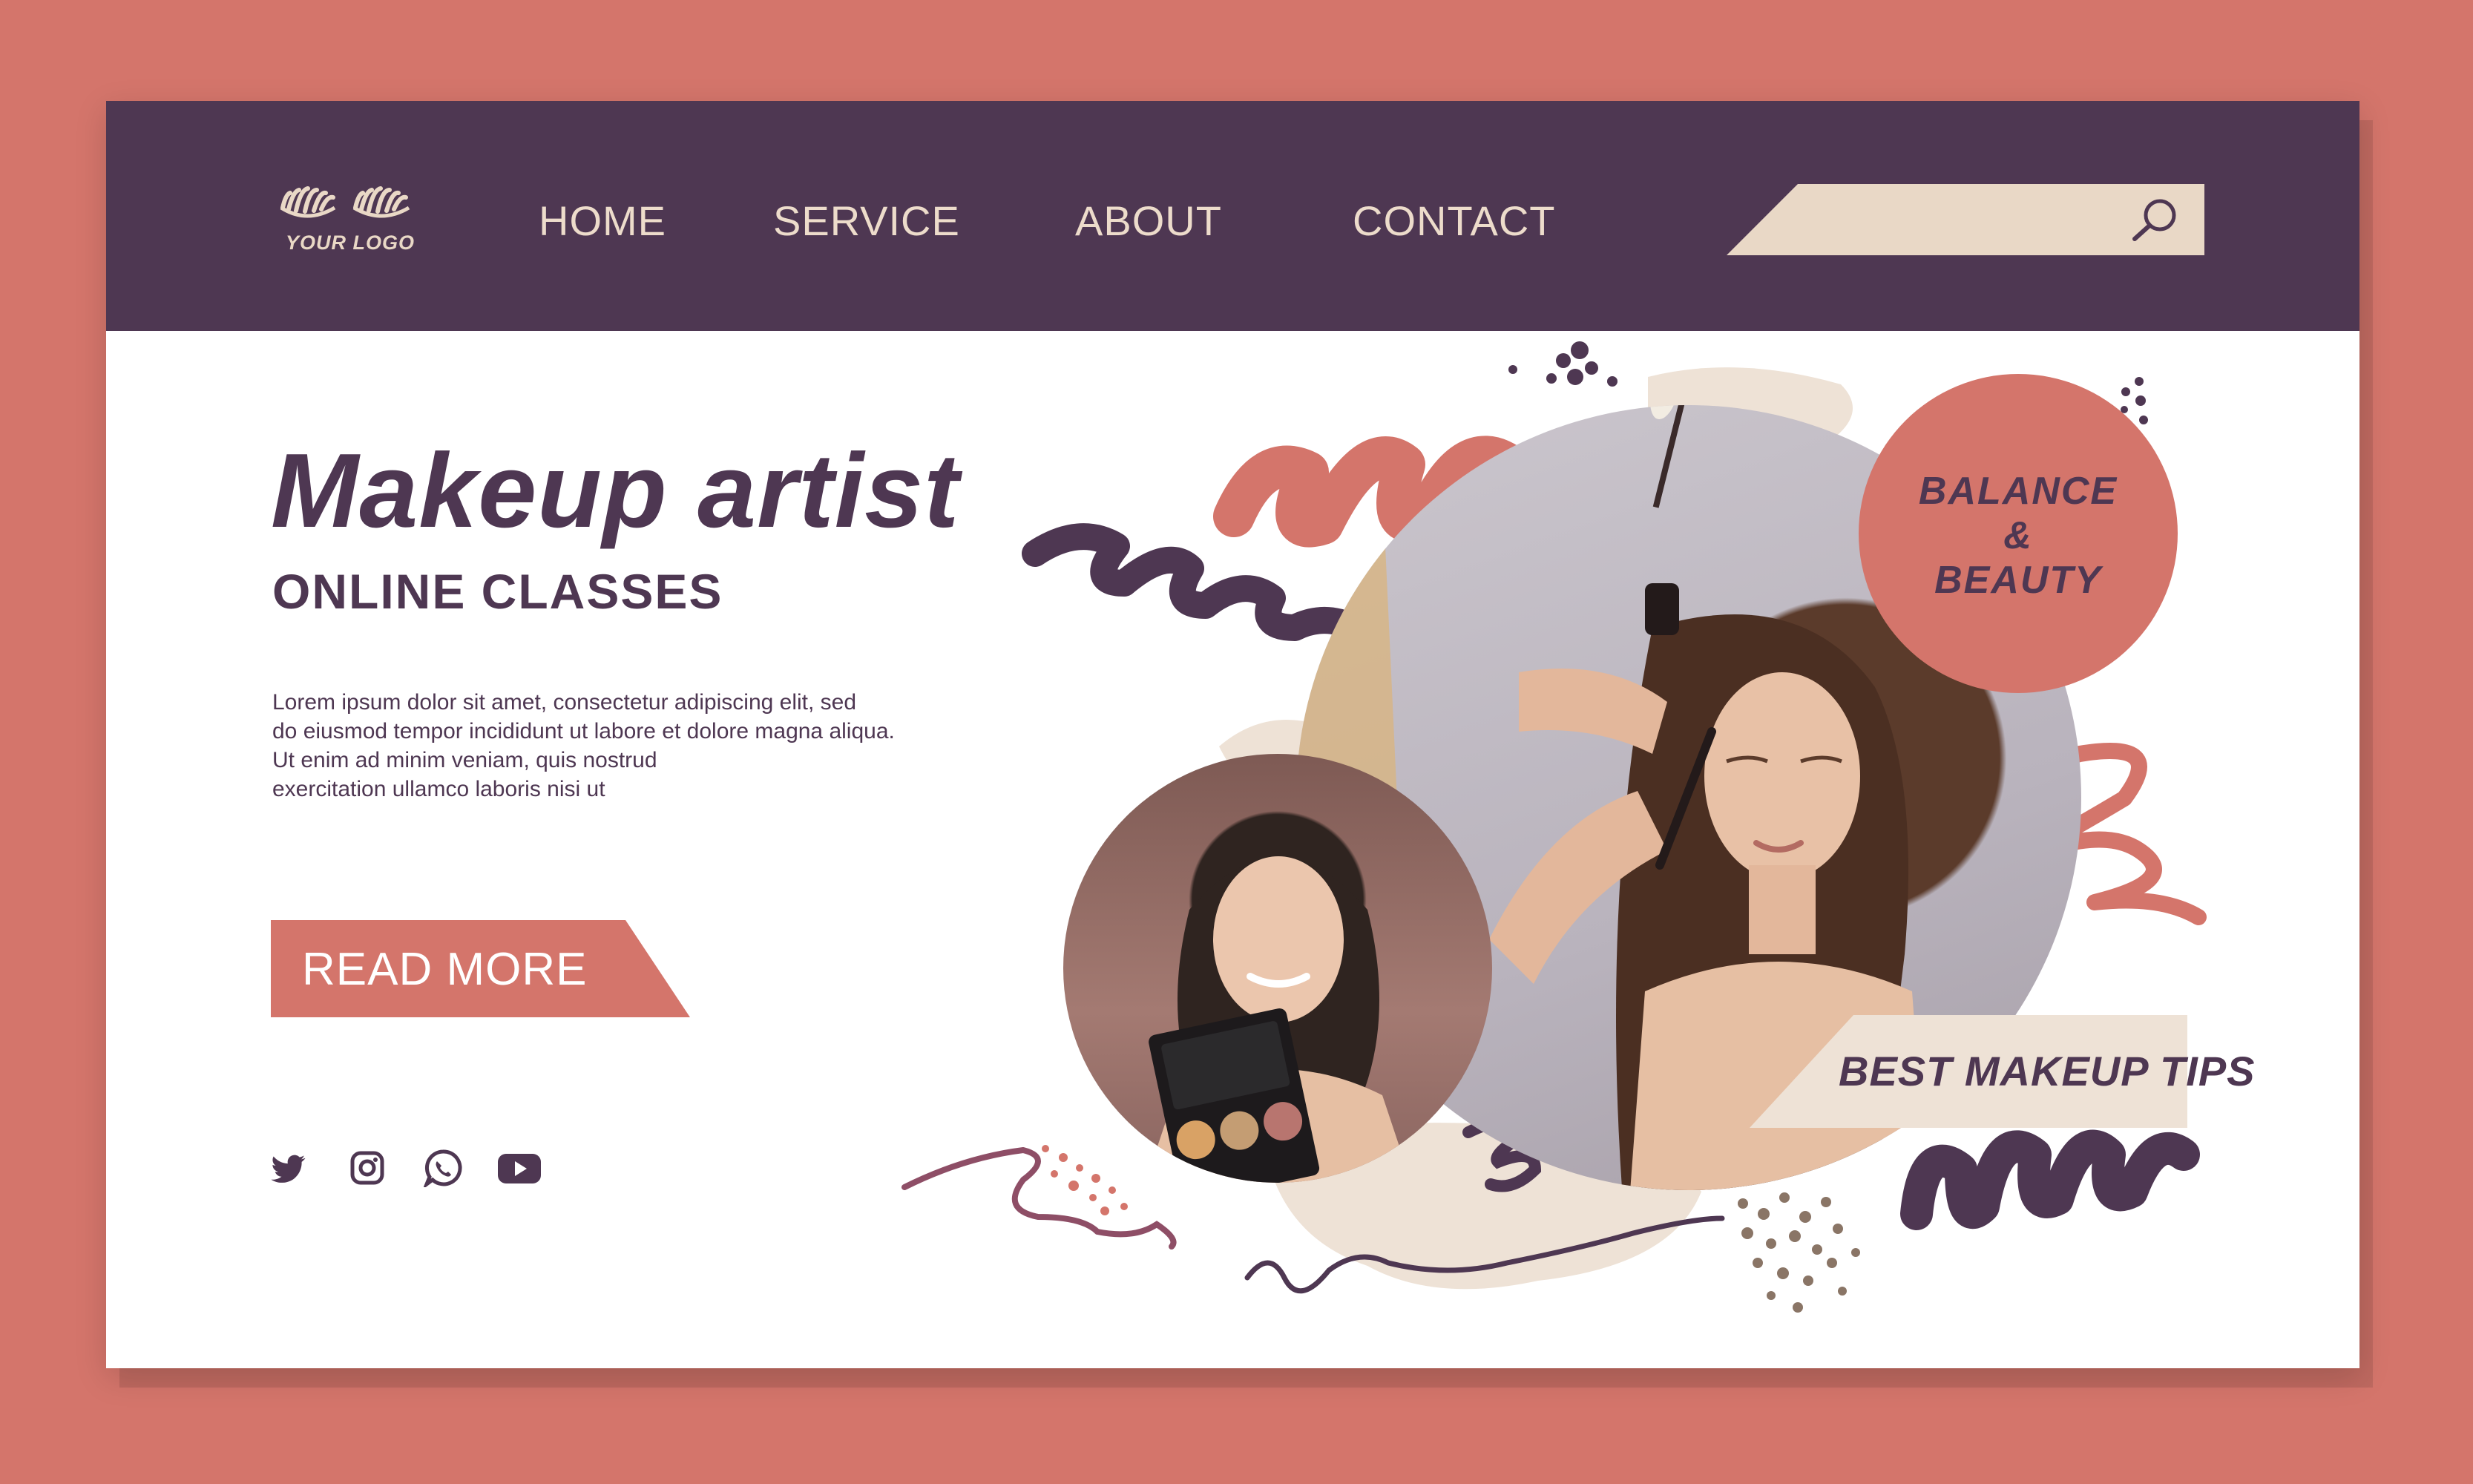 The width and height of the screenshot is (2473, 1484). I want to click on badge-line: BEAUTY, so click(2018, 580).